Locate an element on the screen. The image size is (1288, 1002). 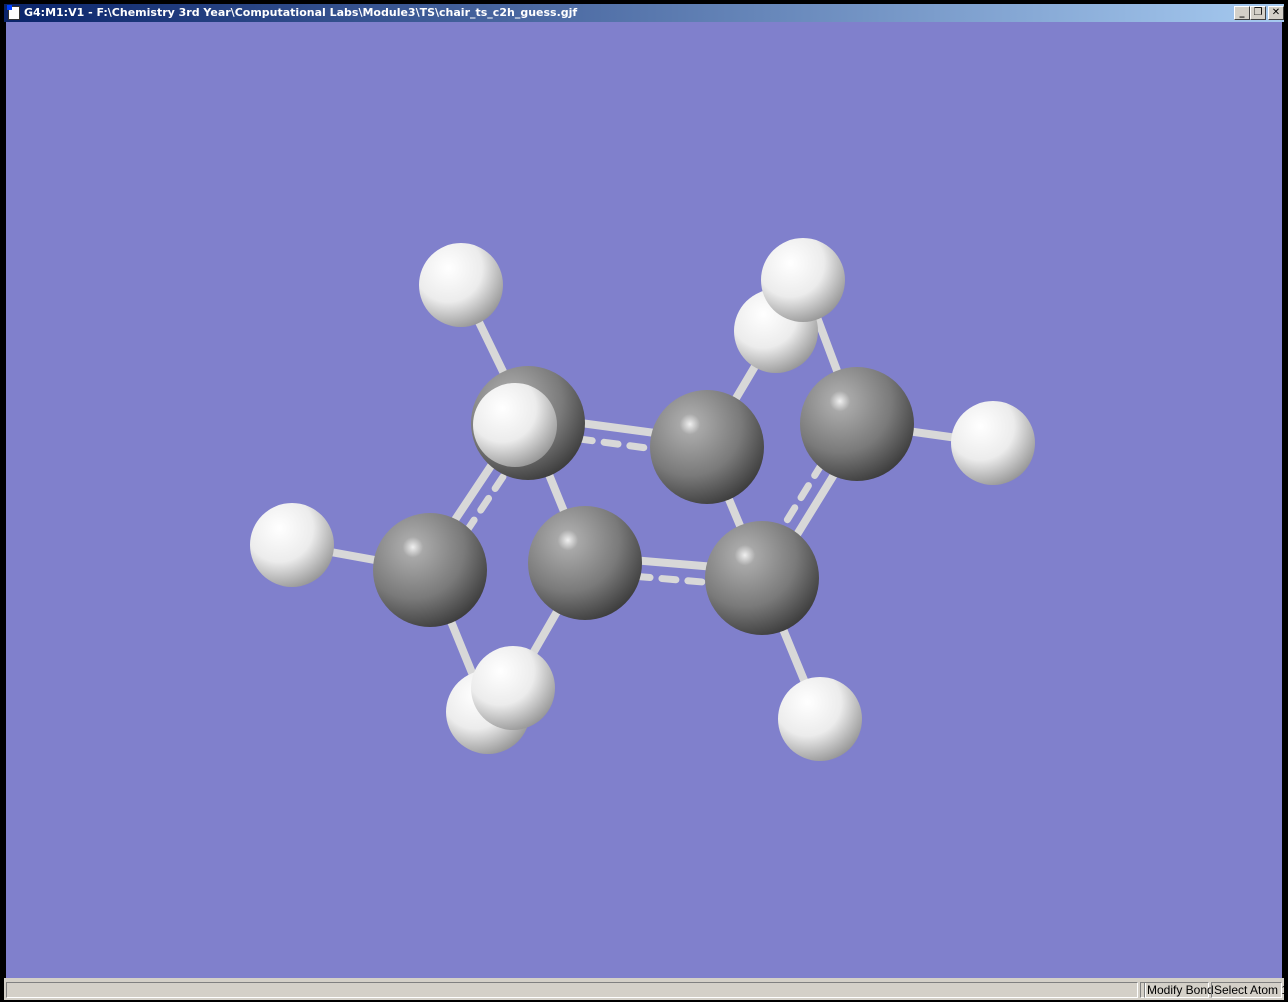
carbon-atom-C3 is located at coordinates (857, 424).